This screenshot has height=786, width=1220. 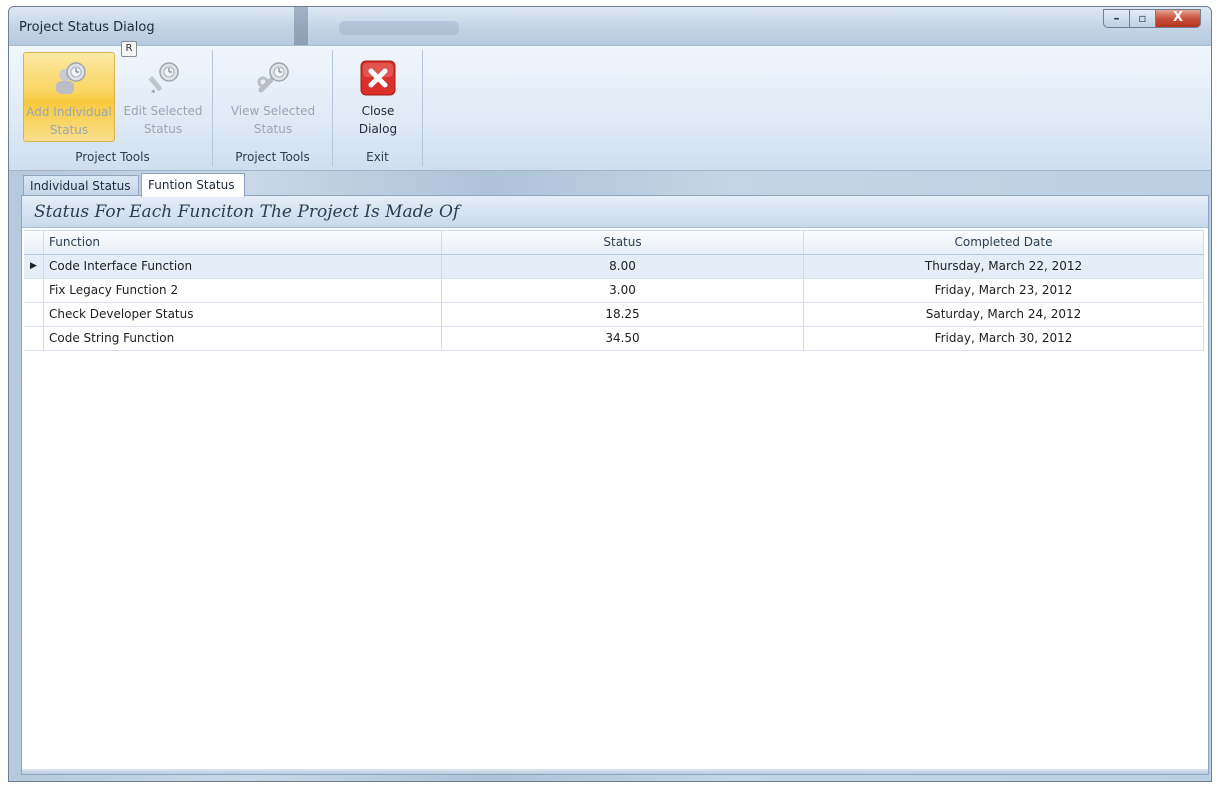 I want to click on row-indicator: ▶, so click(x=34, y=266).